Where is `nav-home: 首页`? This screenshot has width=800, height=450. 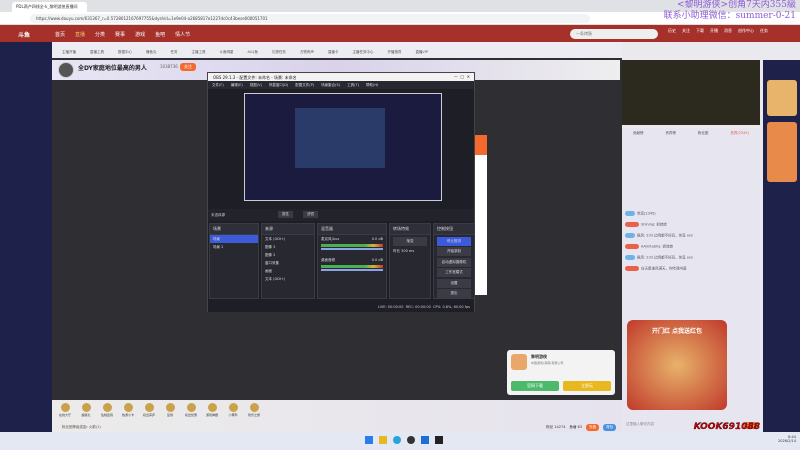
nav-home: 首页 is located at coordinates (60, 34).